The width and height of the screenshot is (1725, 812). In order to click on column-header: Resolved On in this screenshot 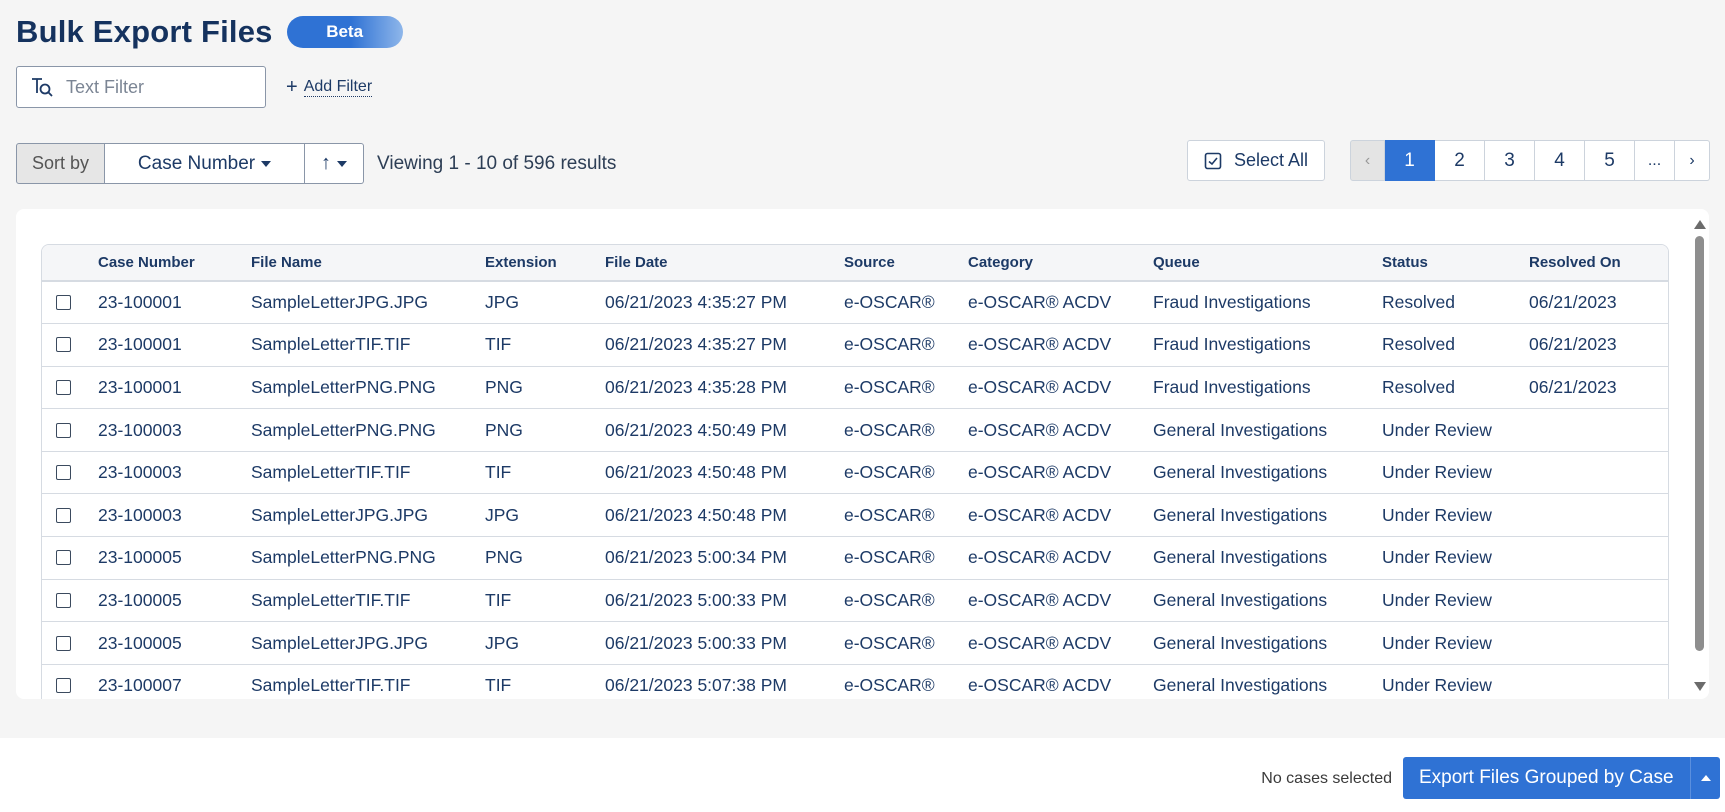, I will do `click(1598, 263)`.